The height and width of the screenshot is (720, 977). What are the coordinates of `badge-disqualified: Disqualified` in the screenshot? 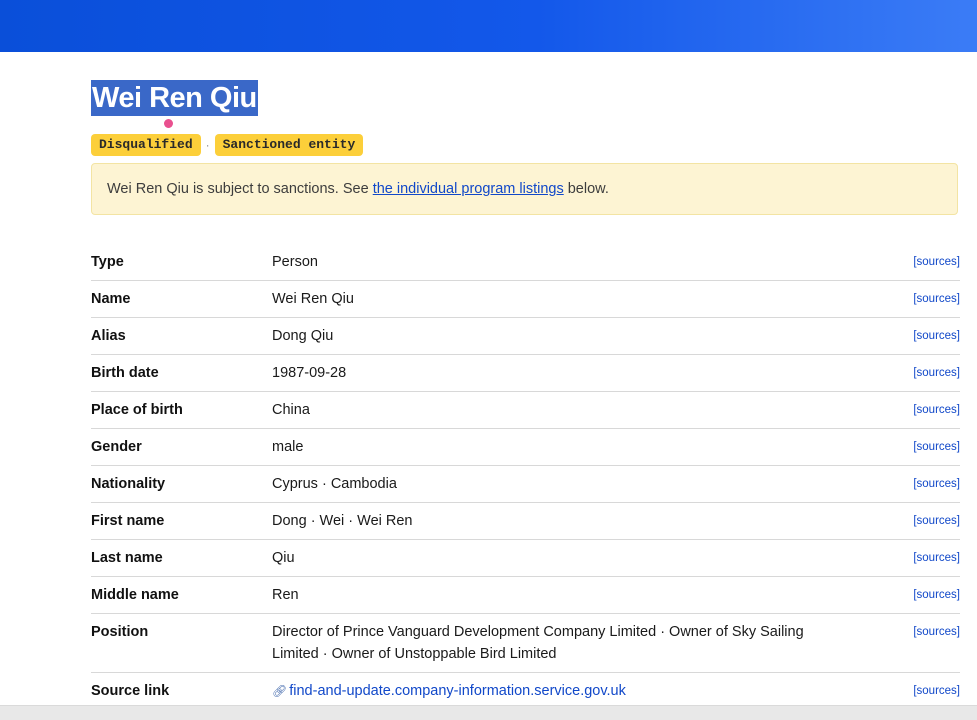 It's located at (146, 145).